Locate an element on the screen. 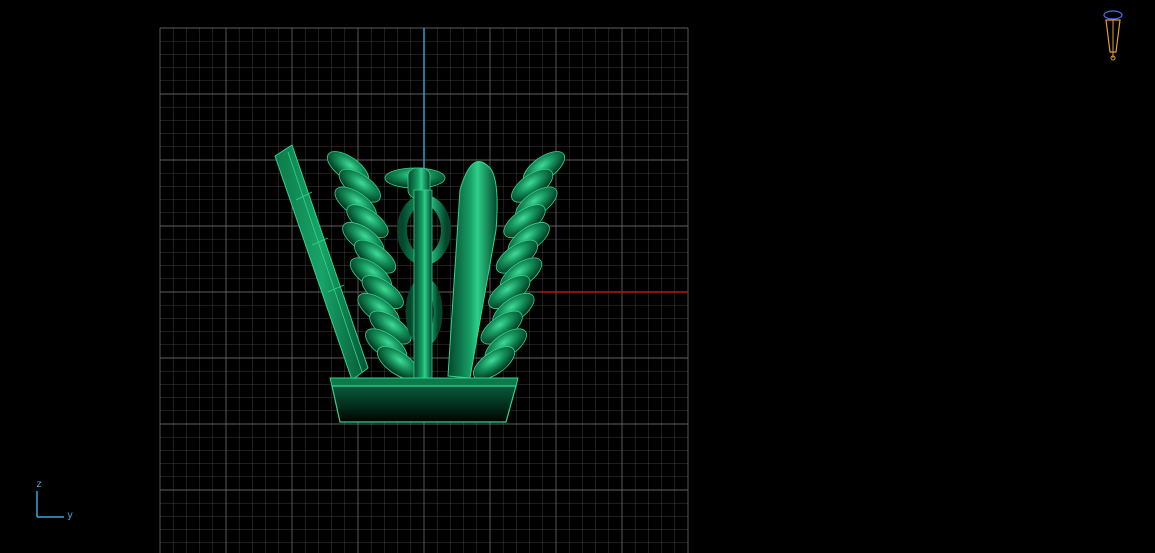 The image size is (1155, 553). camera-icon is located at coordinates (1113, 35).